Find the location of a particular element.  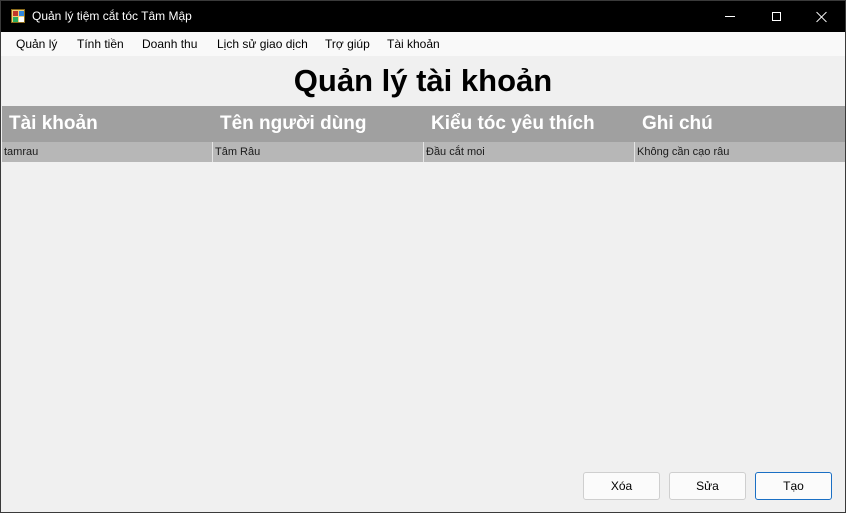

maximize-button is located at coordinates (776, 16).